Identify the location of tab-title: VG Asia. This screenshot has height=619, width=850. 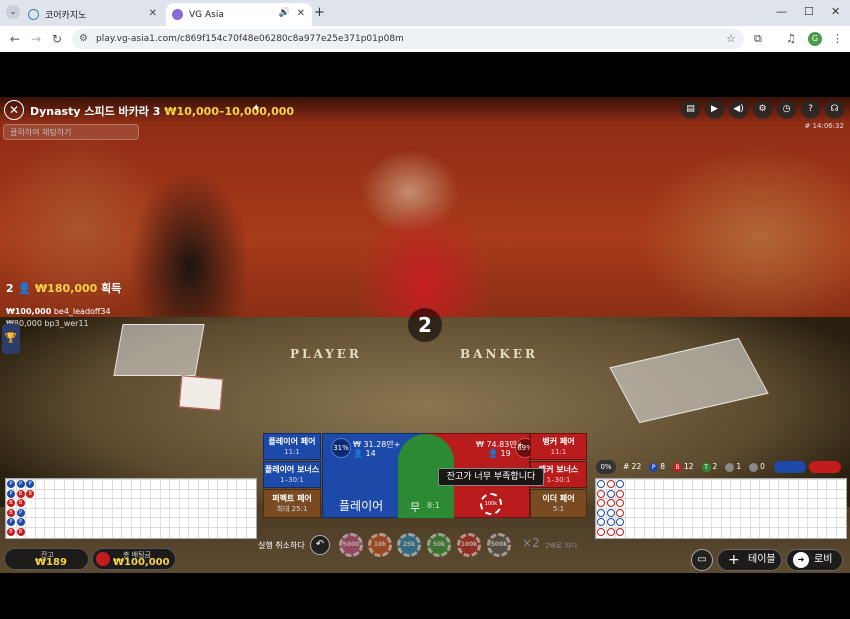
(206, 14).